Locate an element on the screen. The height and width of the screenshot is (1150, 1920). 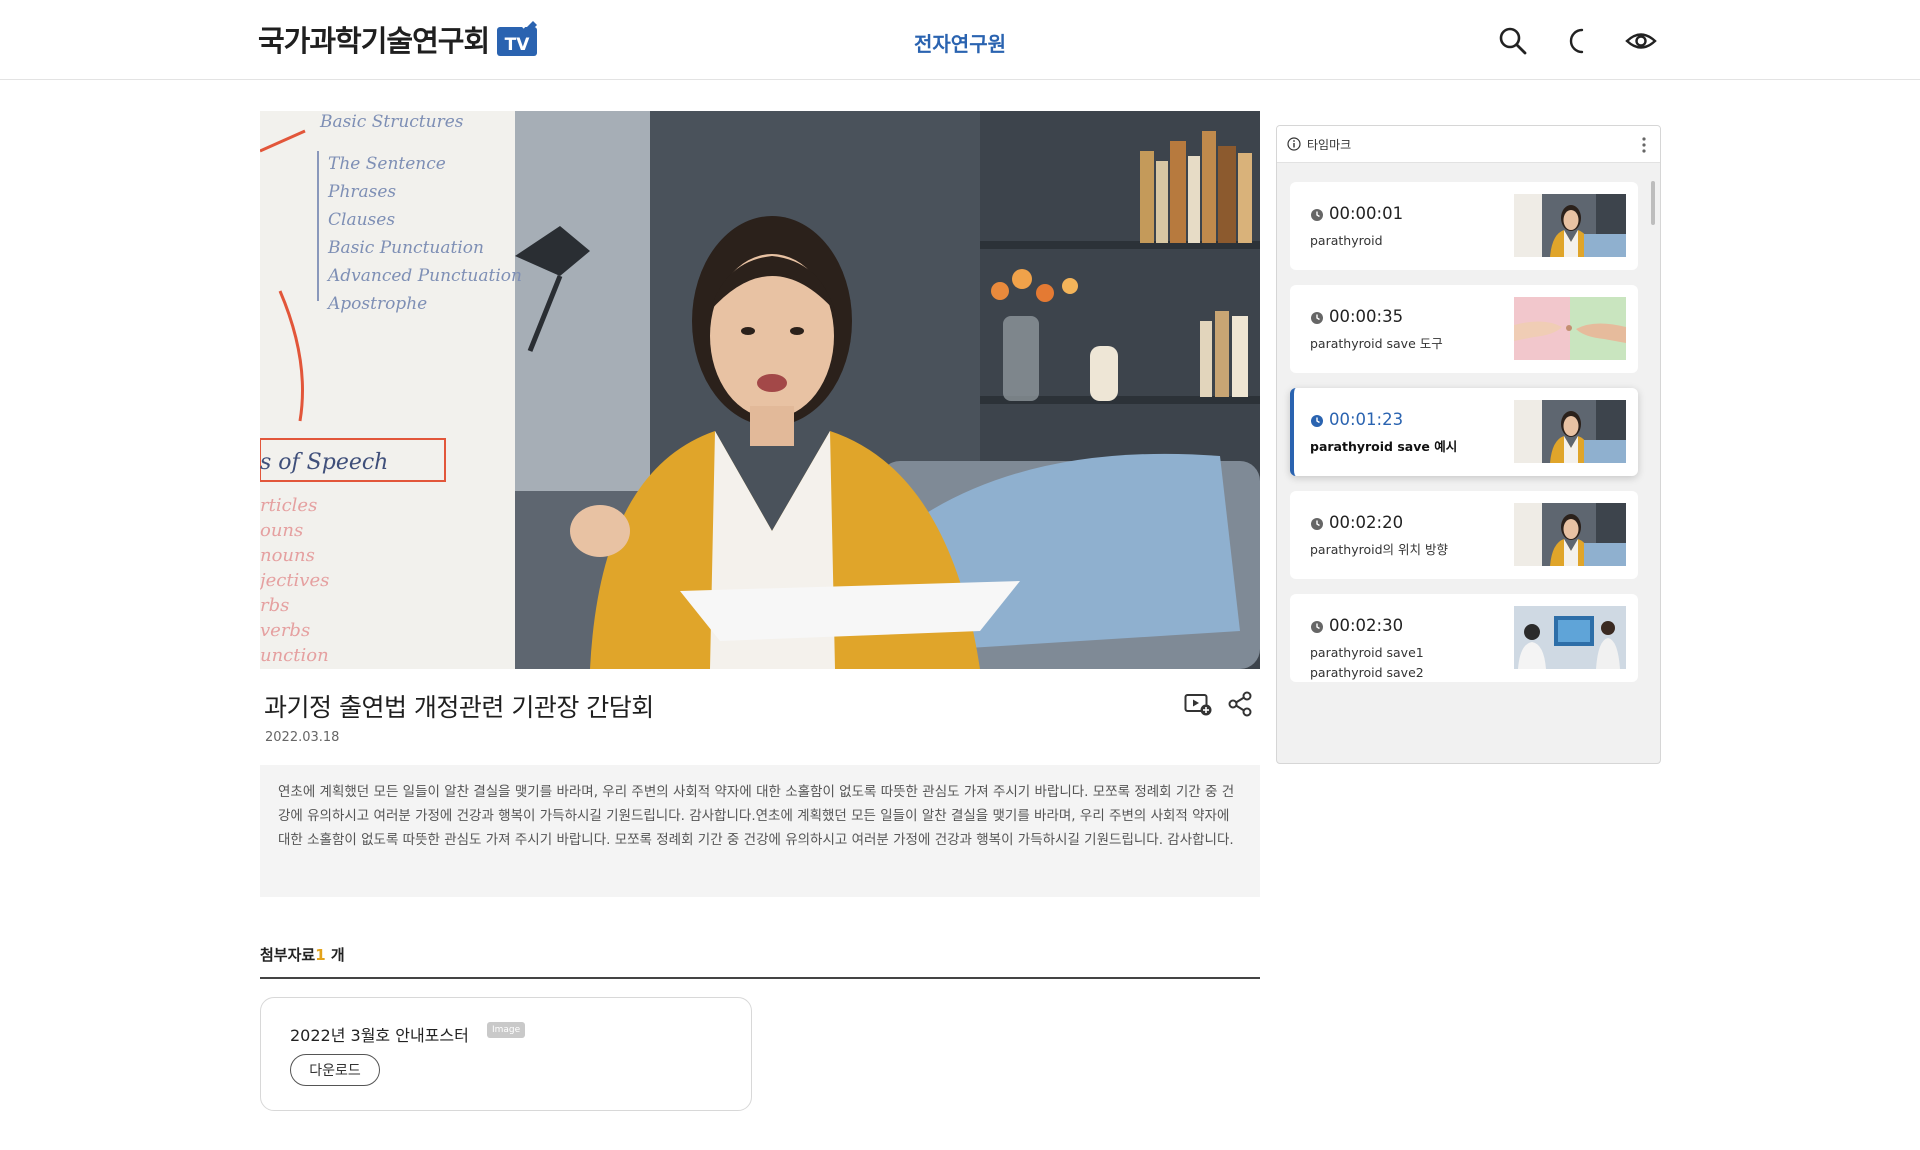
timemark-time-text: 00:01:23 is located at coordinates (1366, 419).